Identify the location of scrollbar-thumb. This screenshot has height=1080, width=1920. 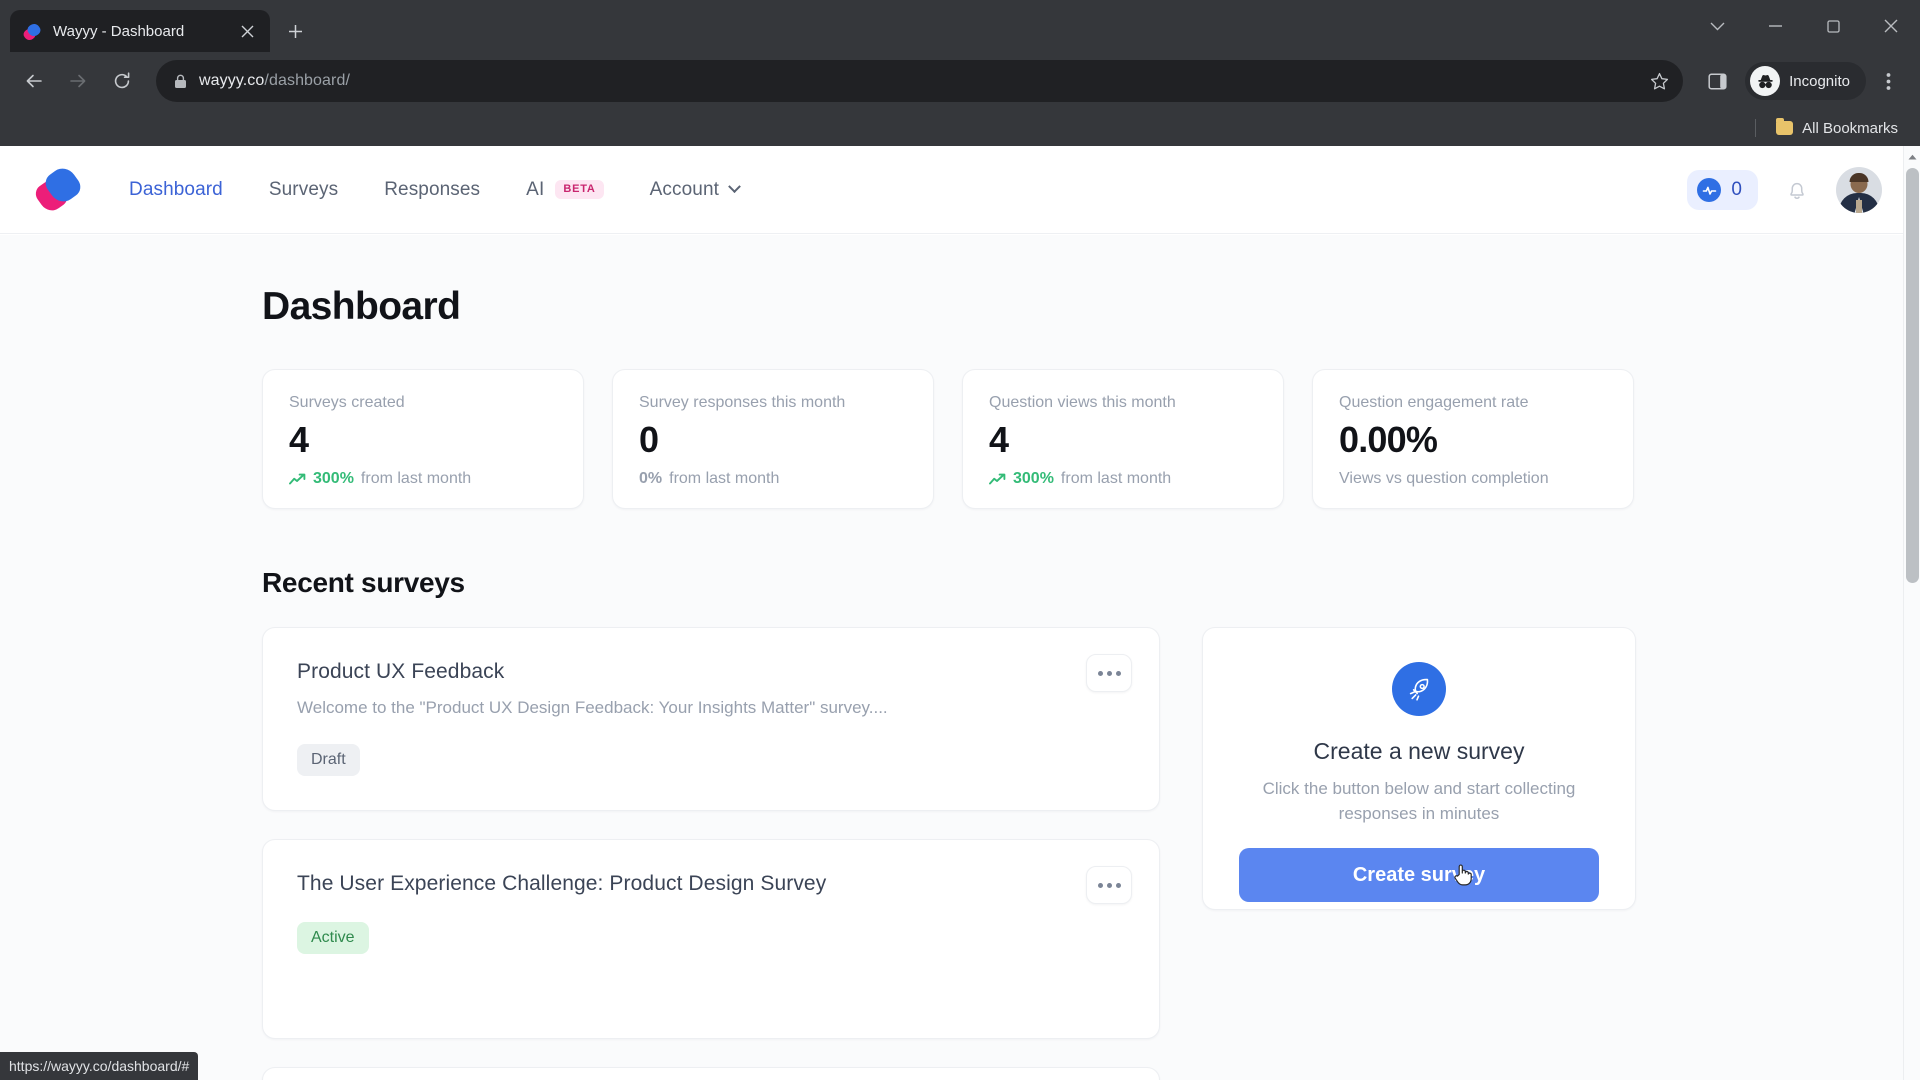
(1912, 375).